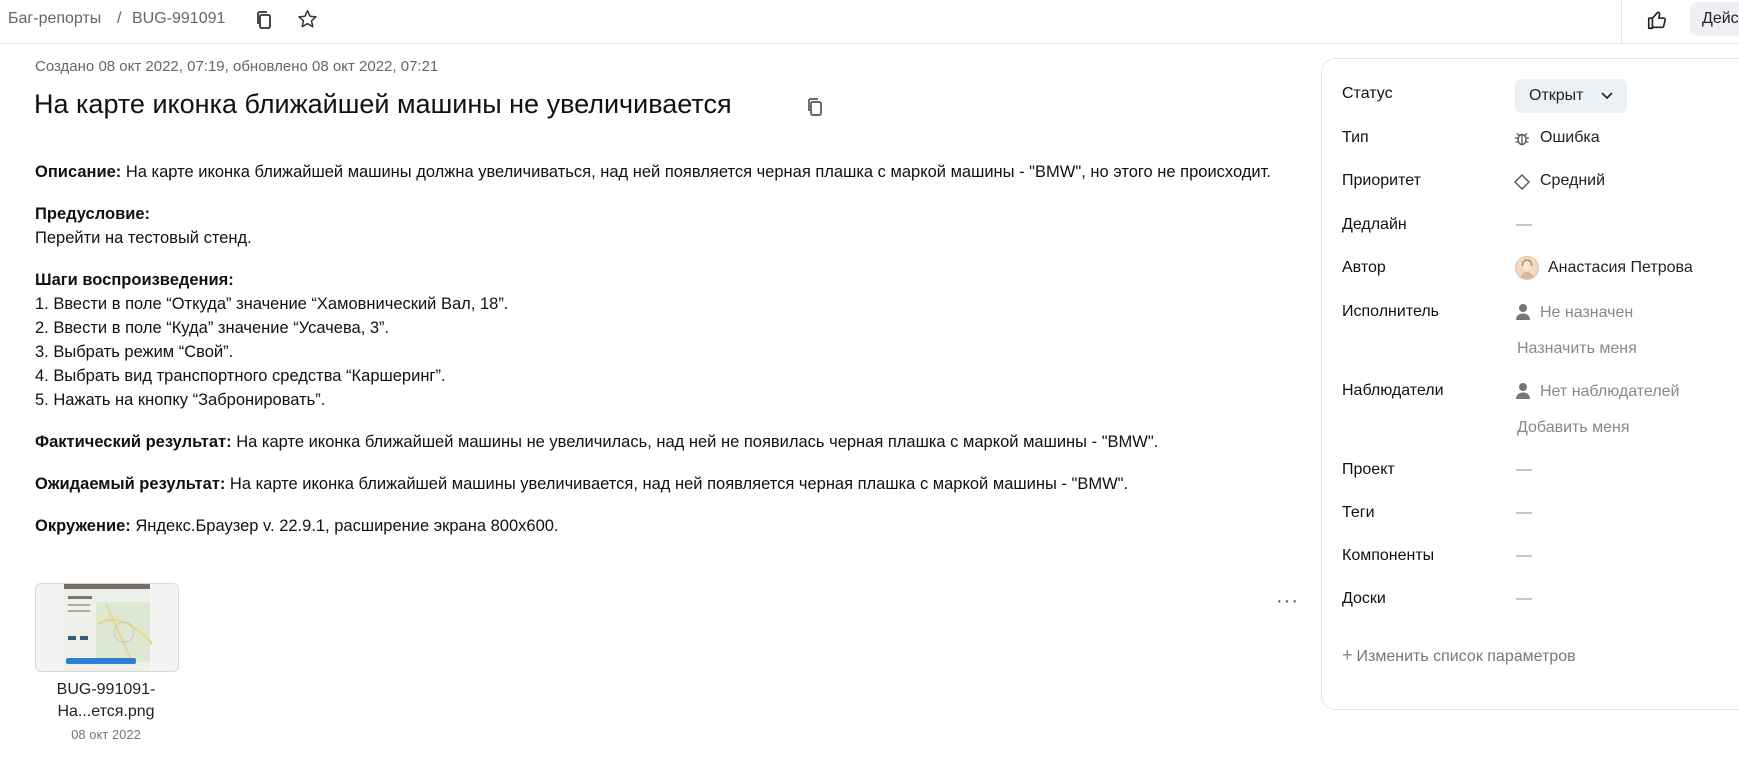  What do you see at coordinates (1572, 181) in the screenshot?
I see `priority-value: Средний` at bounding box center [1572, 181].